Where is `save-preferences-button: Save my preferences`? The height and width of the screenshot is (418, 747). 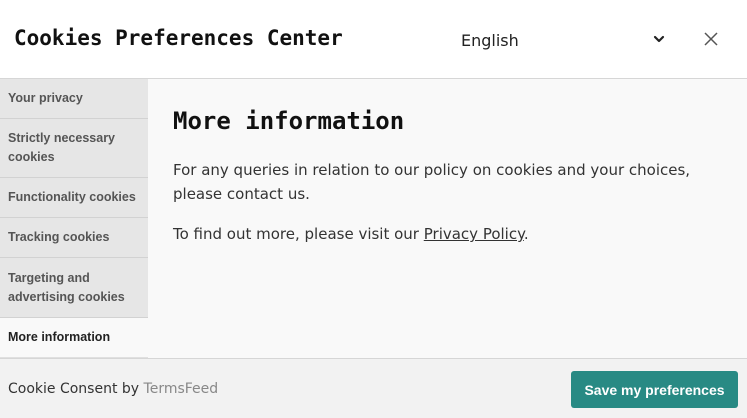 save-preferences-button: Save my preferences is located at coordinates (654, 389).